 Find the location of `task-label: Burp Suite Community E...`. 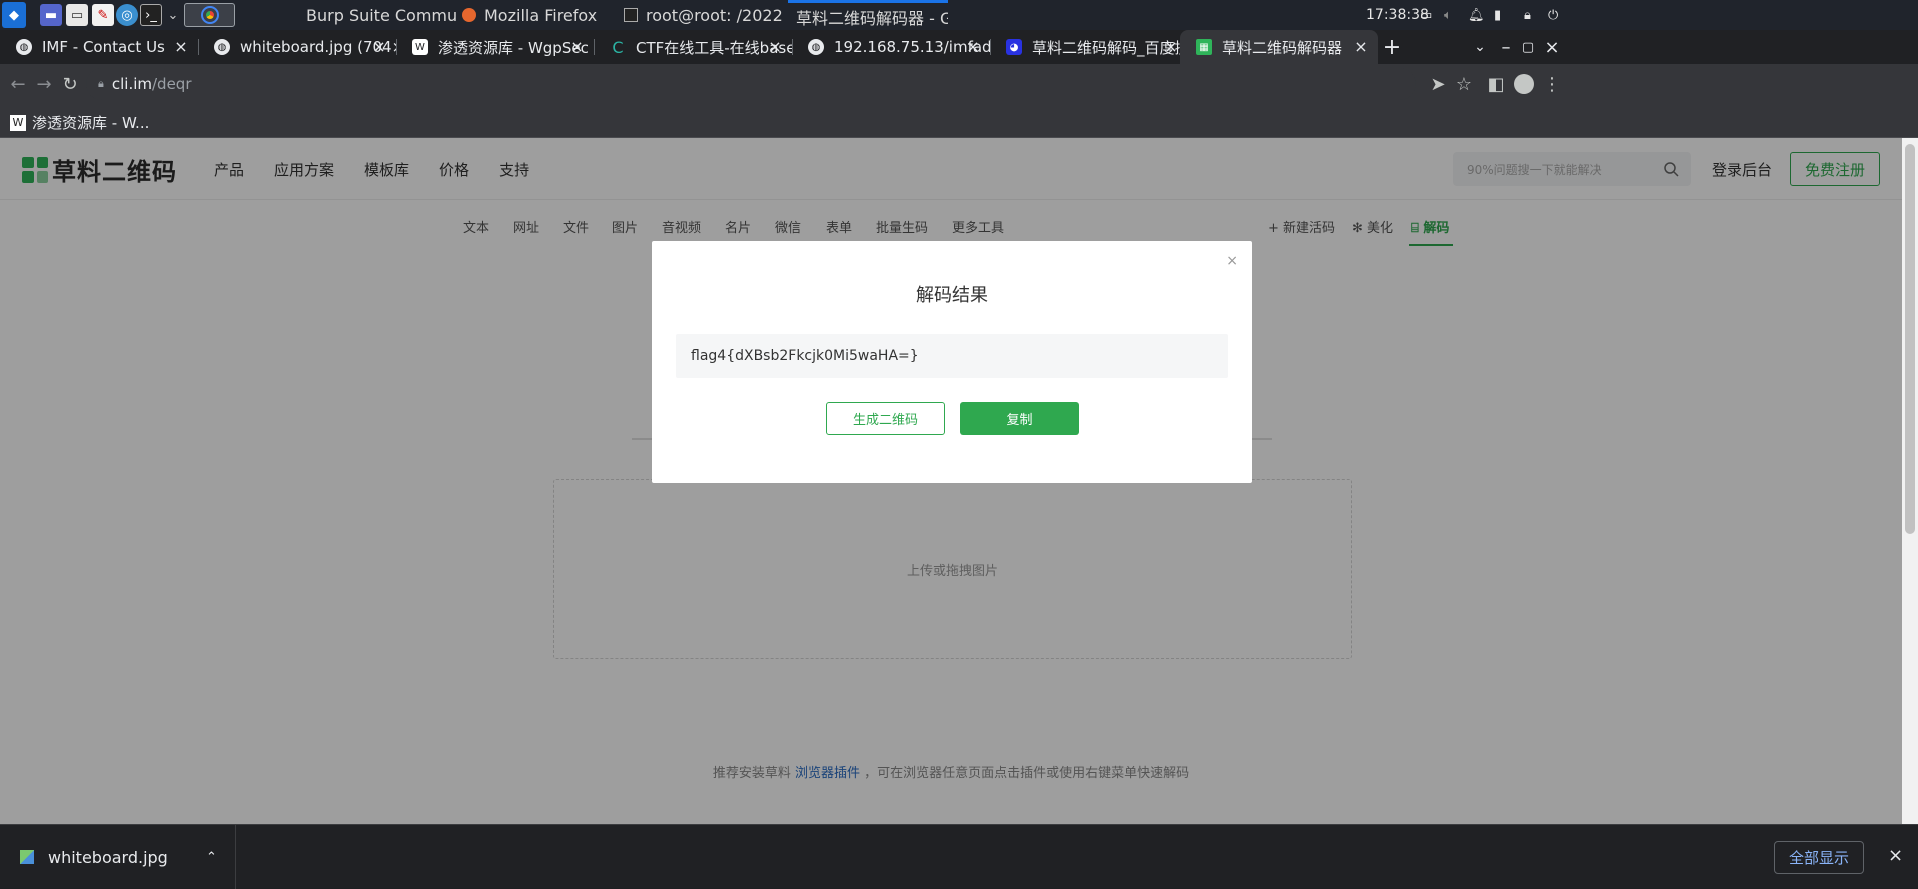

task-label: Burp Suite Community E... is located at coordinates (382, 15).